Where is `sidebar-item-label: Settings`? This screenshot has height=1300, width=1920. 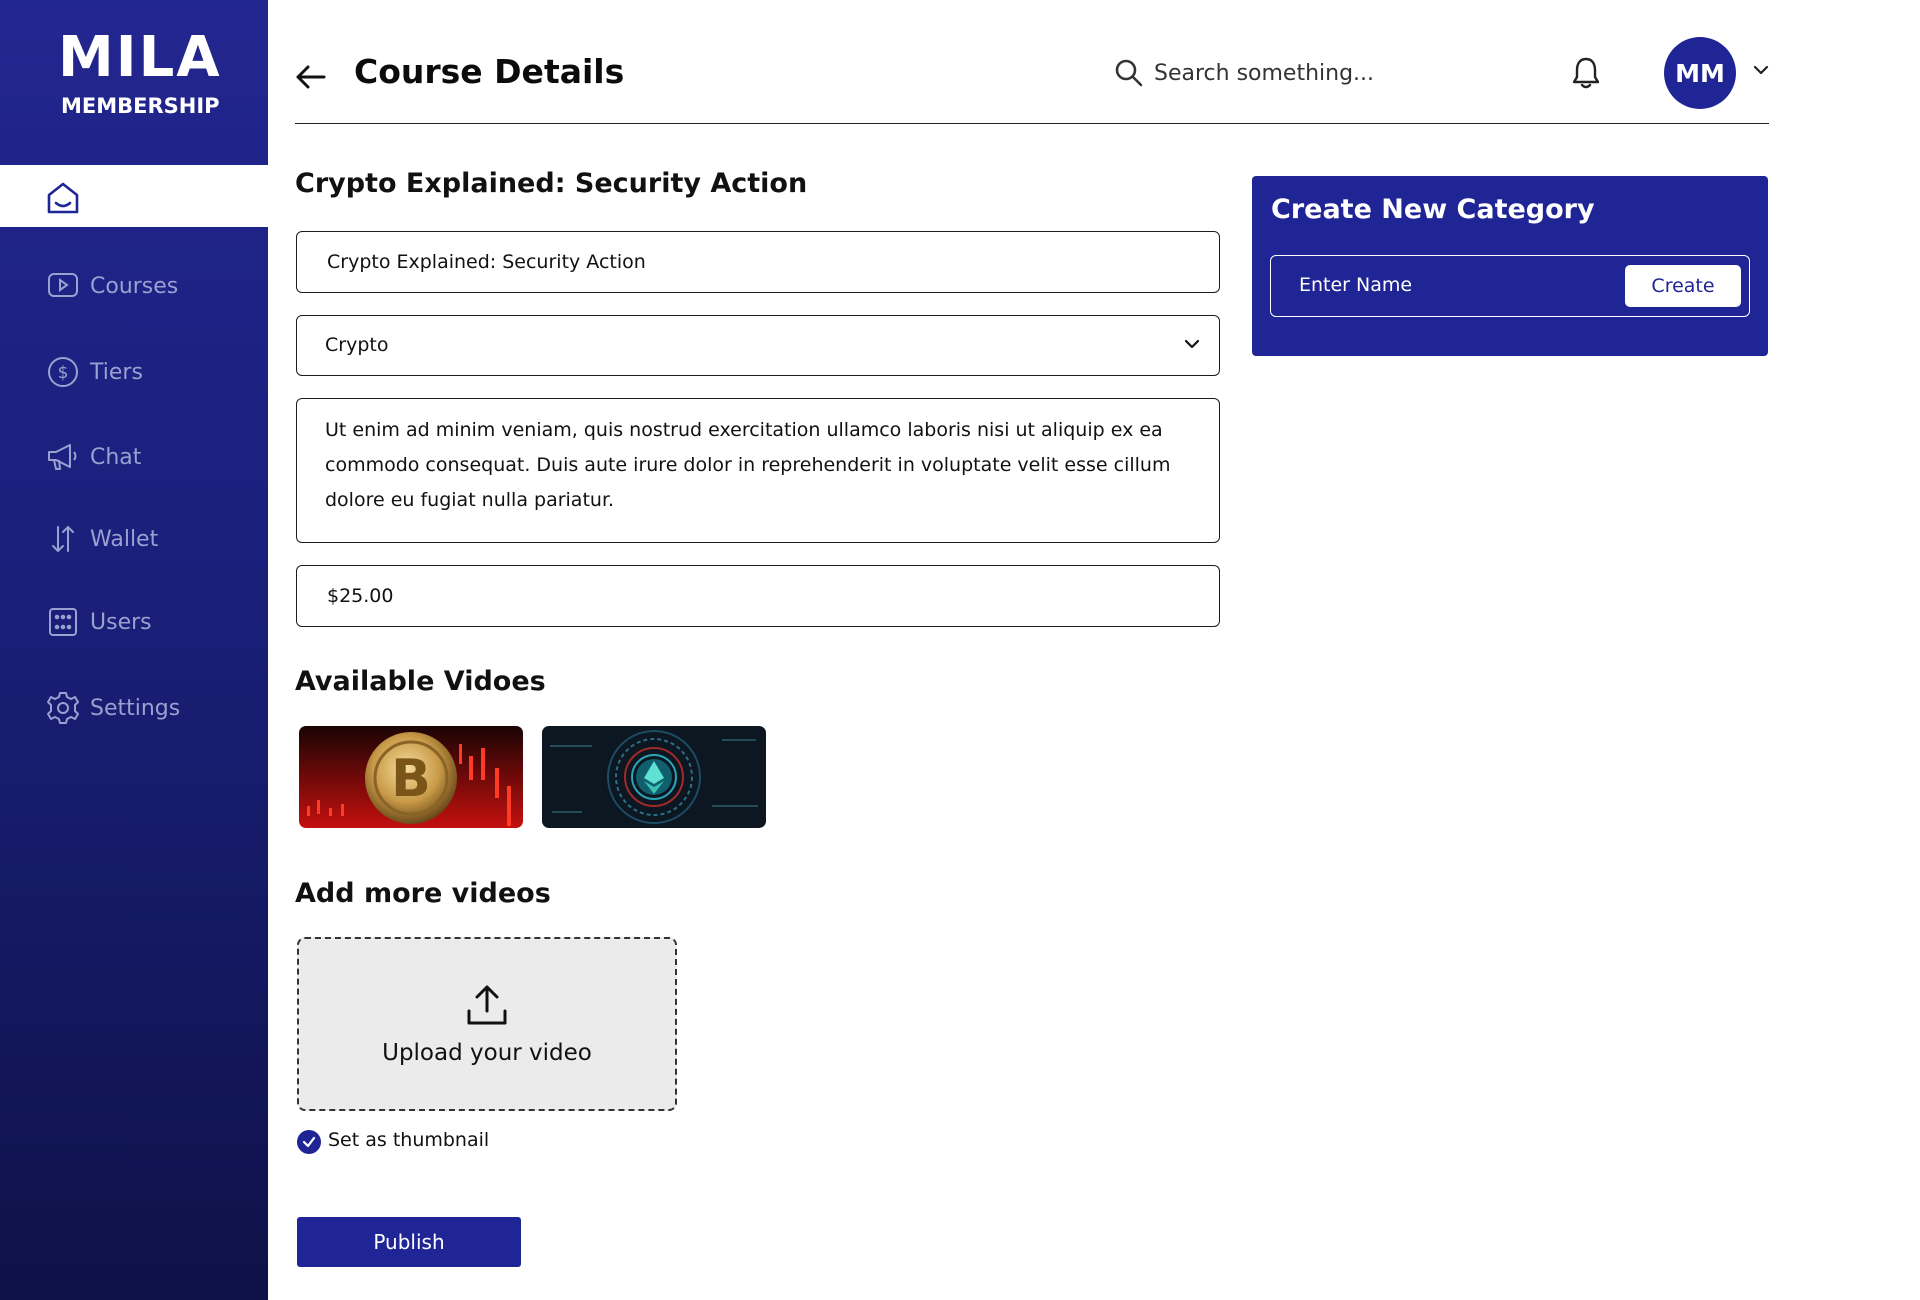 sidebar-item-label: Settings is located at coordinates (135, 708).